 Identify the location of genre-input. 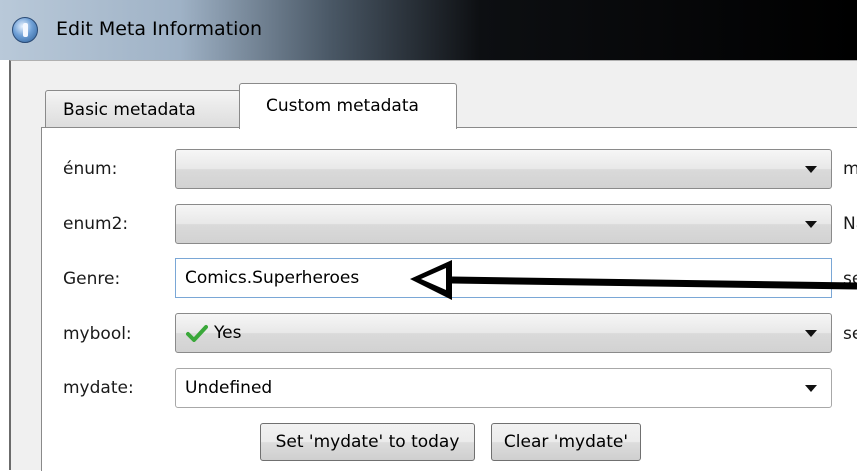
(503, 278).